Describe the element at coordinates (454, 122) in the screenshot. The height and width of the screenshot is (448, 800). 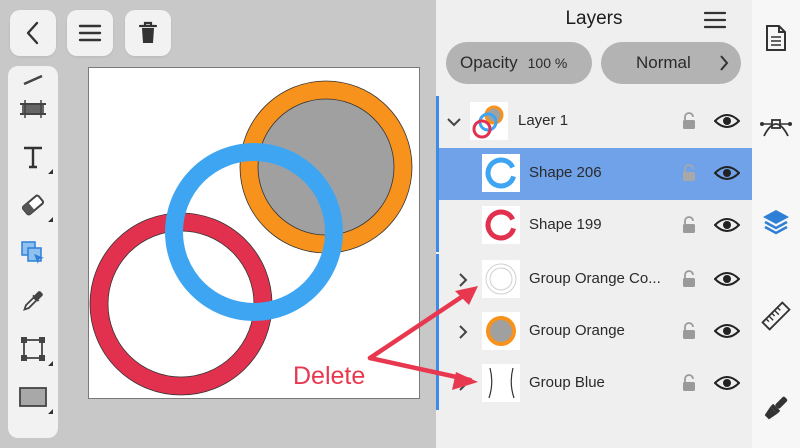
I see `chevron-down-icon` at that location.